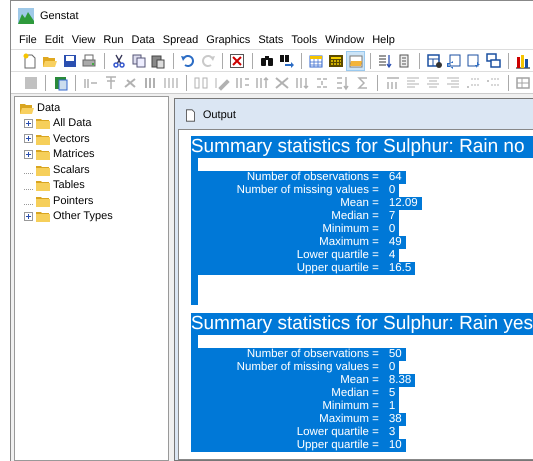 This screenshot has width=533, height=461. I want to click on stat-value: 49, so click(395, 242).